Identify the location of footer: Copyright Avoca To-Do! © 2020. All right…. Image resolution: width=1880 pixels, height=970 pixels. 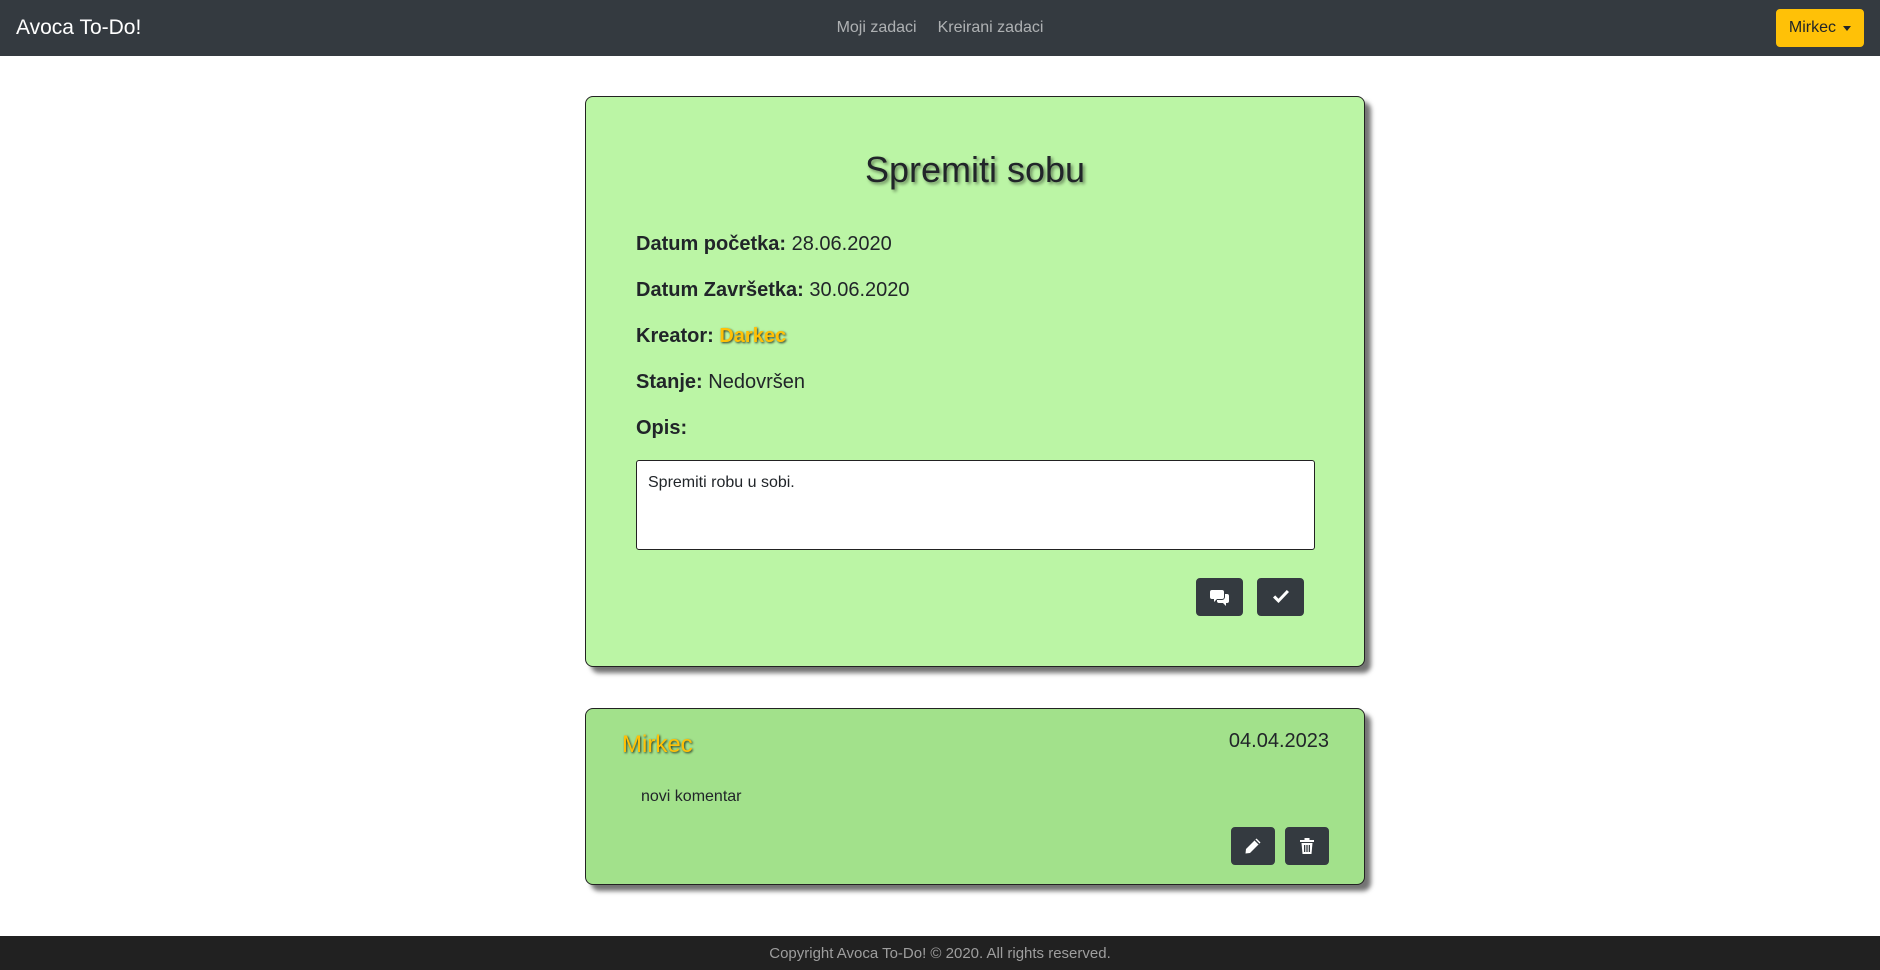
(940, 953).